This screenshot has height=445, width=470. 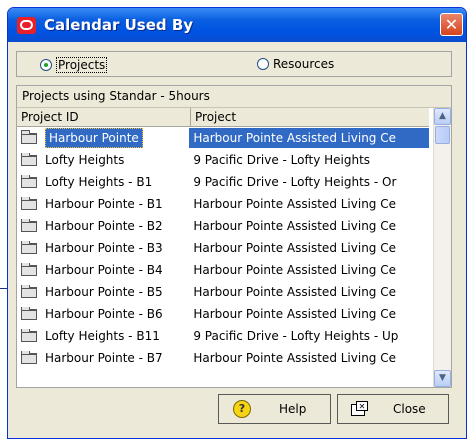 I want to click on project-name-cell: 9 Pacific Drive - Lofty Heights - Up, so click(x=296, y=336).